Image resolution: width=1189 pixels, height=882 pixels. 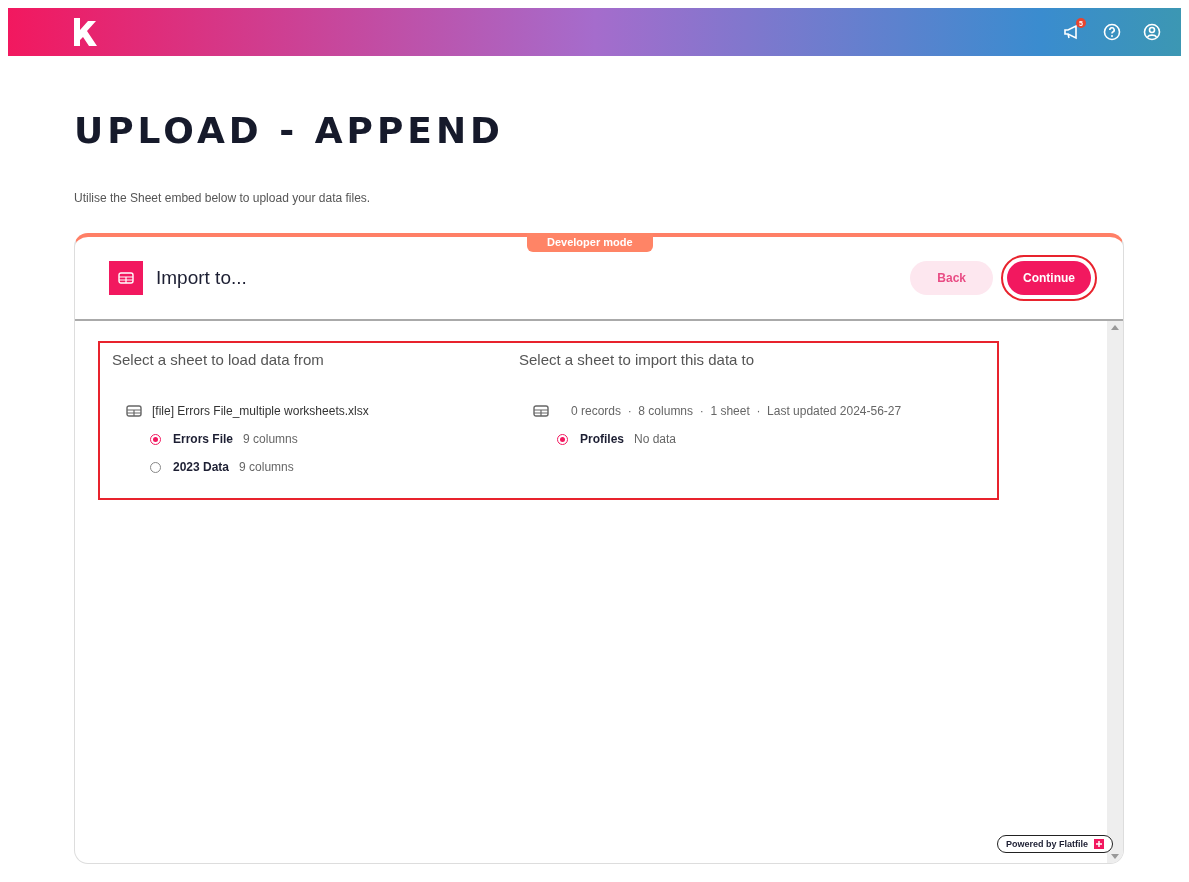 I want to click on developer-mode-badge: Developer mode, so click(x=590, y=242).